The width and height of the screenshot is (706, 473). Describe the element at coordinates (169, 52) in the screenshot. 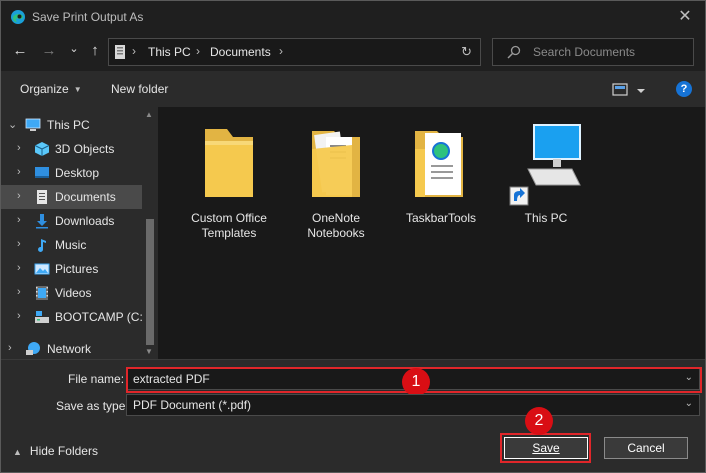

I see `breadcrumb-this-pc: This PC` at that location.